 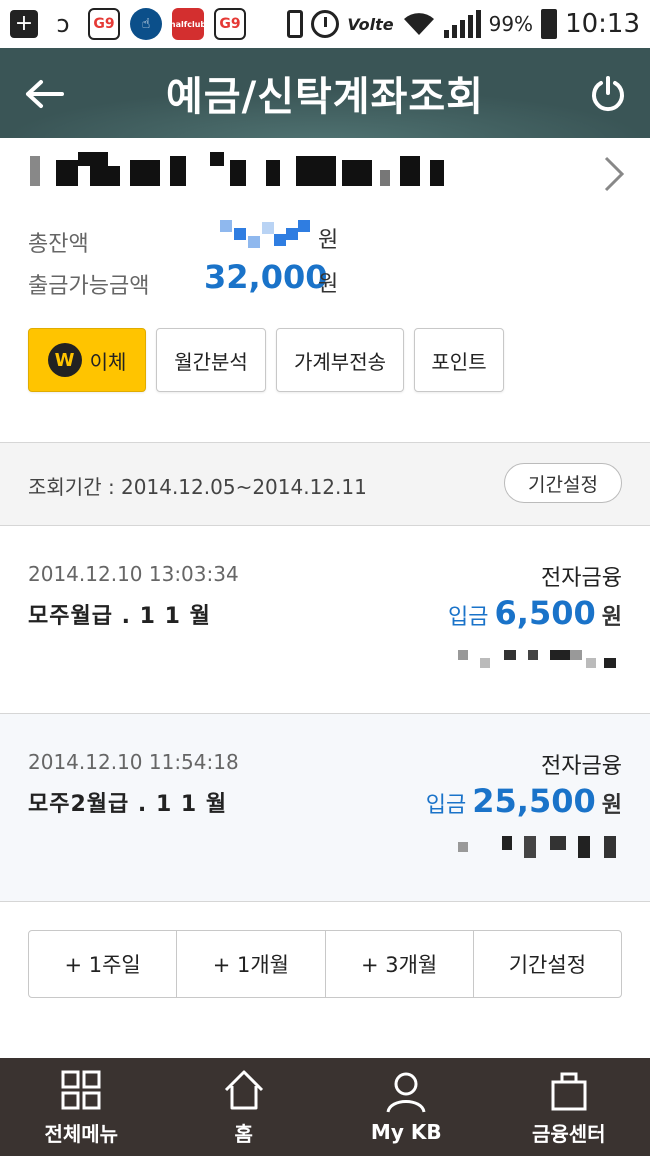 What do you see at coordinates (108, 361) in the screenshot?
I see `transfer-label: 이체` at bounding box center [108, 361].